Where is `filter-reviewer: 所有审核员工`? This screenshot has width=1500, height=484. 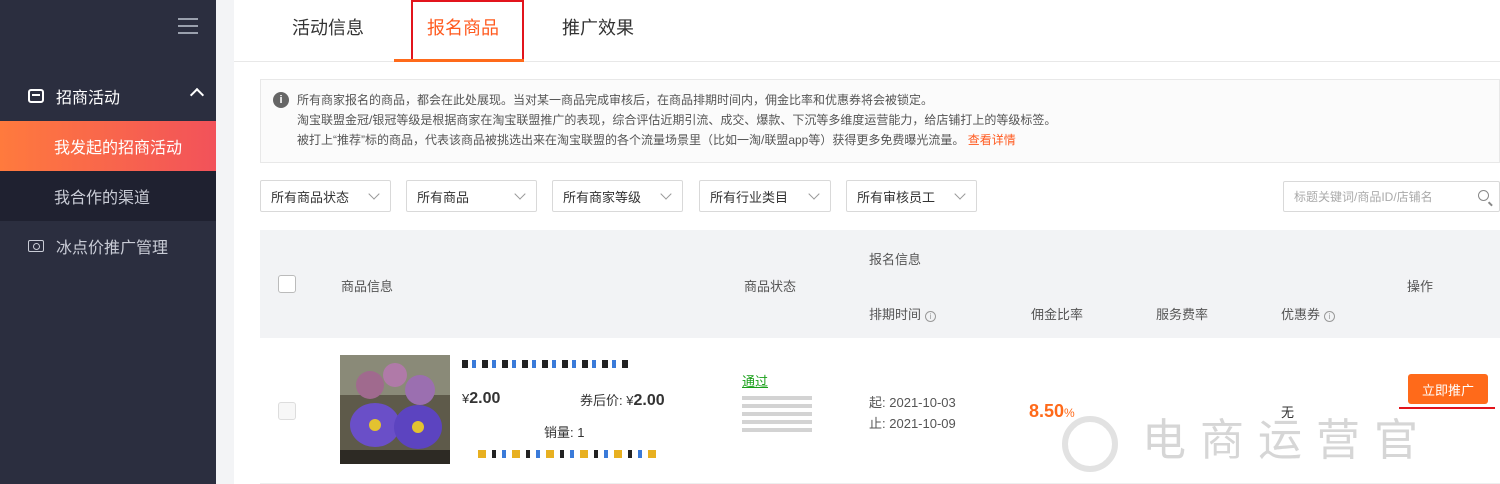 filter-reviewer: 所有审核员工 is located at coordinates (911, 196).